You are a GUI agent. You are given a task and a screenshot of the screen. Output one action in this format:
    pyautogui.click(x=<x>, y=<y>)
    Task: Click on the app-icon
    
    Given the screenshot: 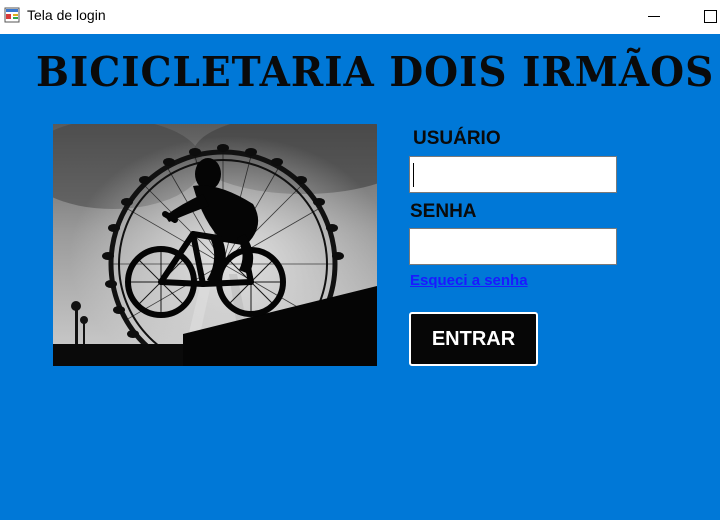 What is the action you would take?
    pyautogui.click(x=12, y=15)
    